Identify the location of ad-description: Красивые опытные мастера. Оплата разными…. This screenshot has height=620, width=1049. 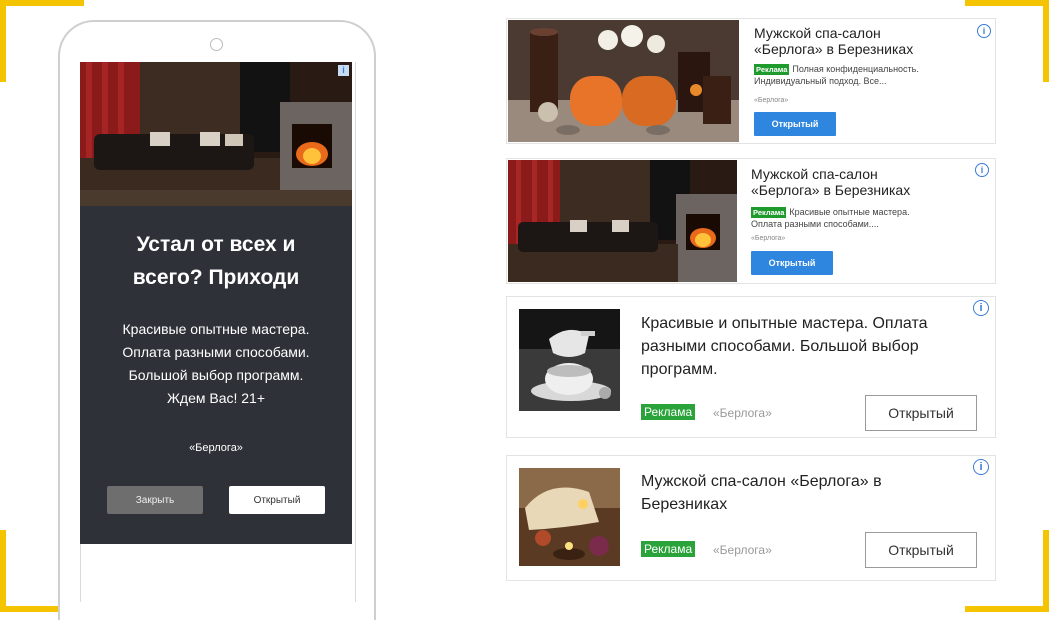
(216, 364).